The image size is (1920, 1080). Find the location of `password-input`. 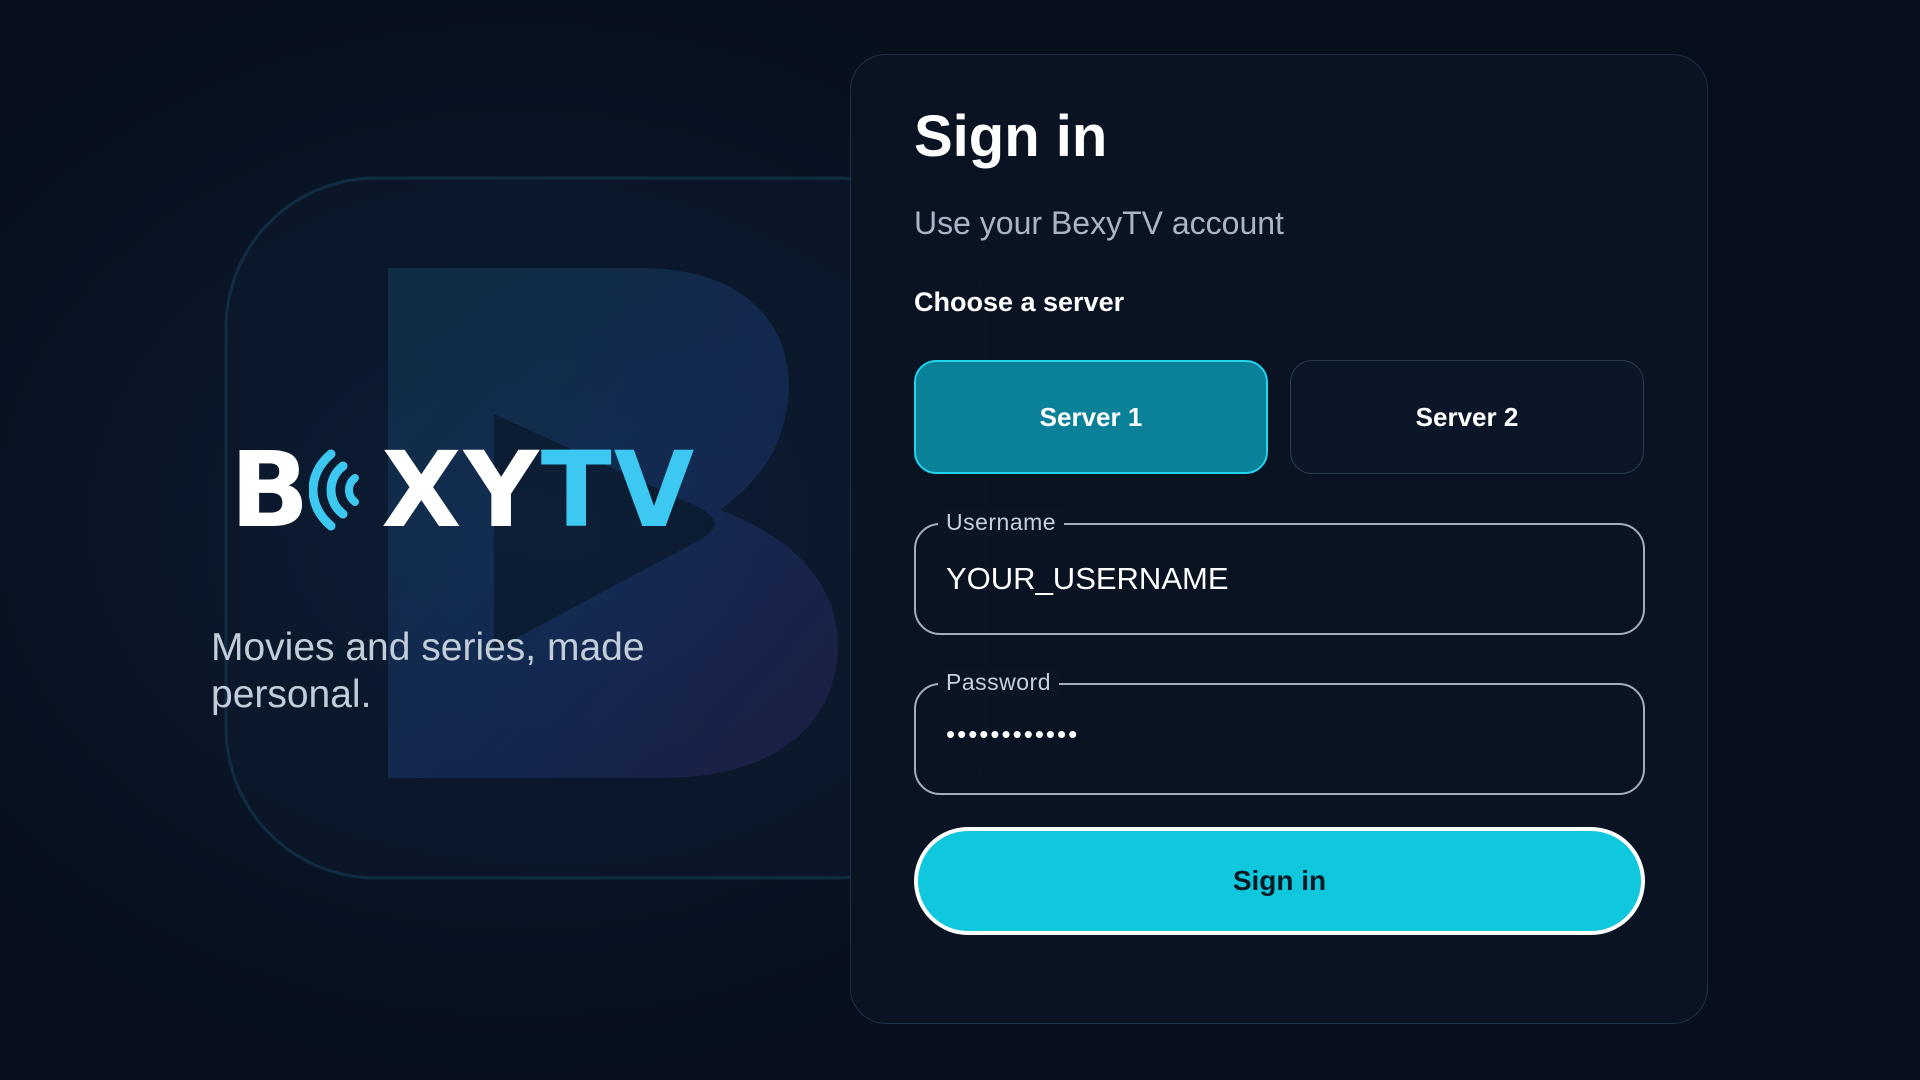

password-input is located at coordinates (1281, 734).